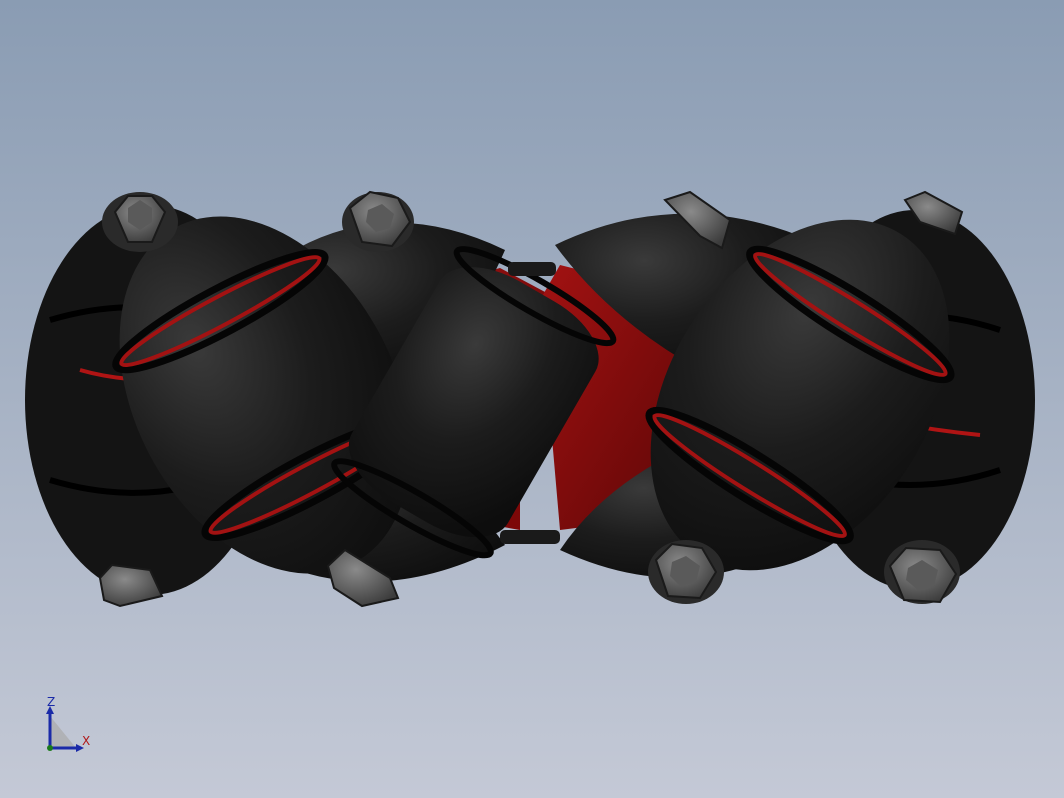 The width and height of the screenshot is (1064, 798). I want to click on bolt-bottom-center-right, so click(686, 572).